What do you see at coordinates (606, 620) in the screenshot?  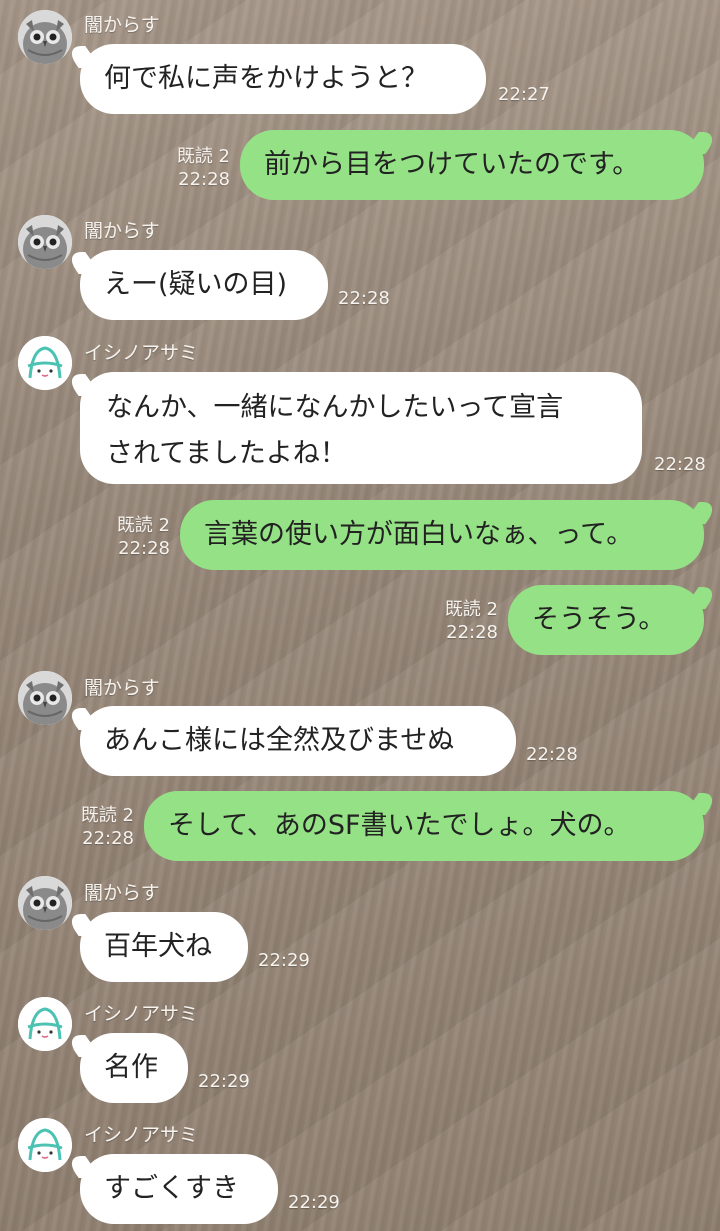 I see `message-bubble: そうそう。` at bounding box center [606, 620].